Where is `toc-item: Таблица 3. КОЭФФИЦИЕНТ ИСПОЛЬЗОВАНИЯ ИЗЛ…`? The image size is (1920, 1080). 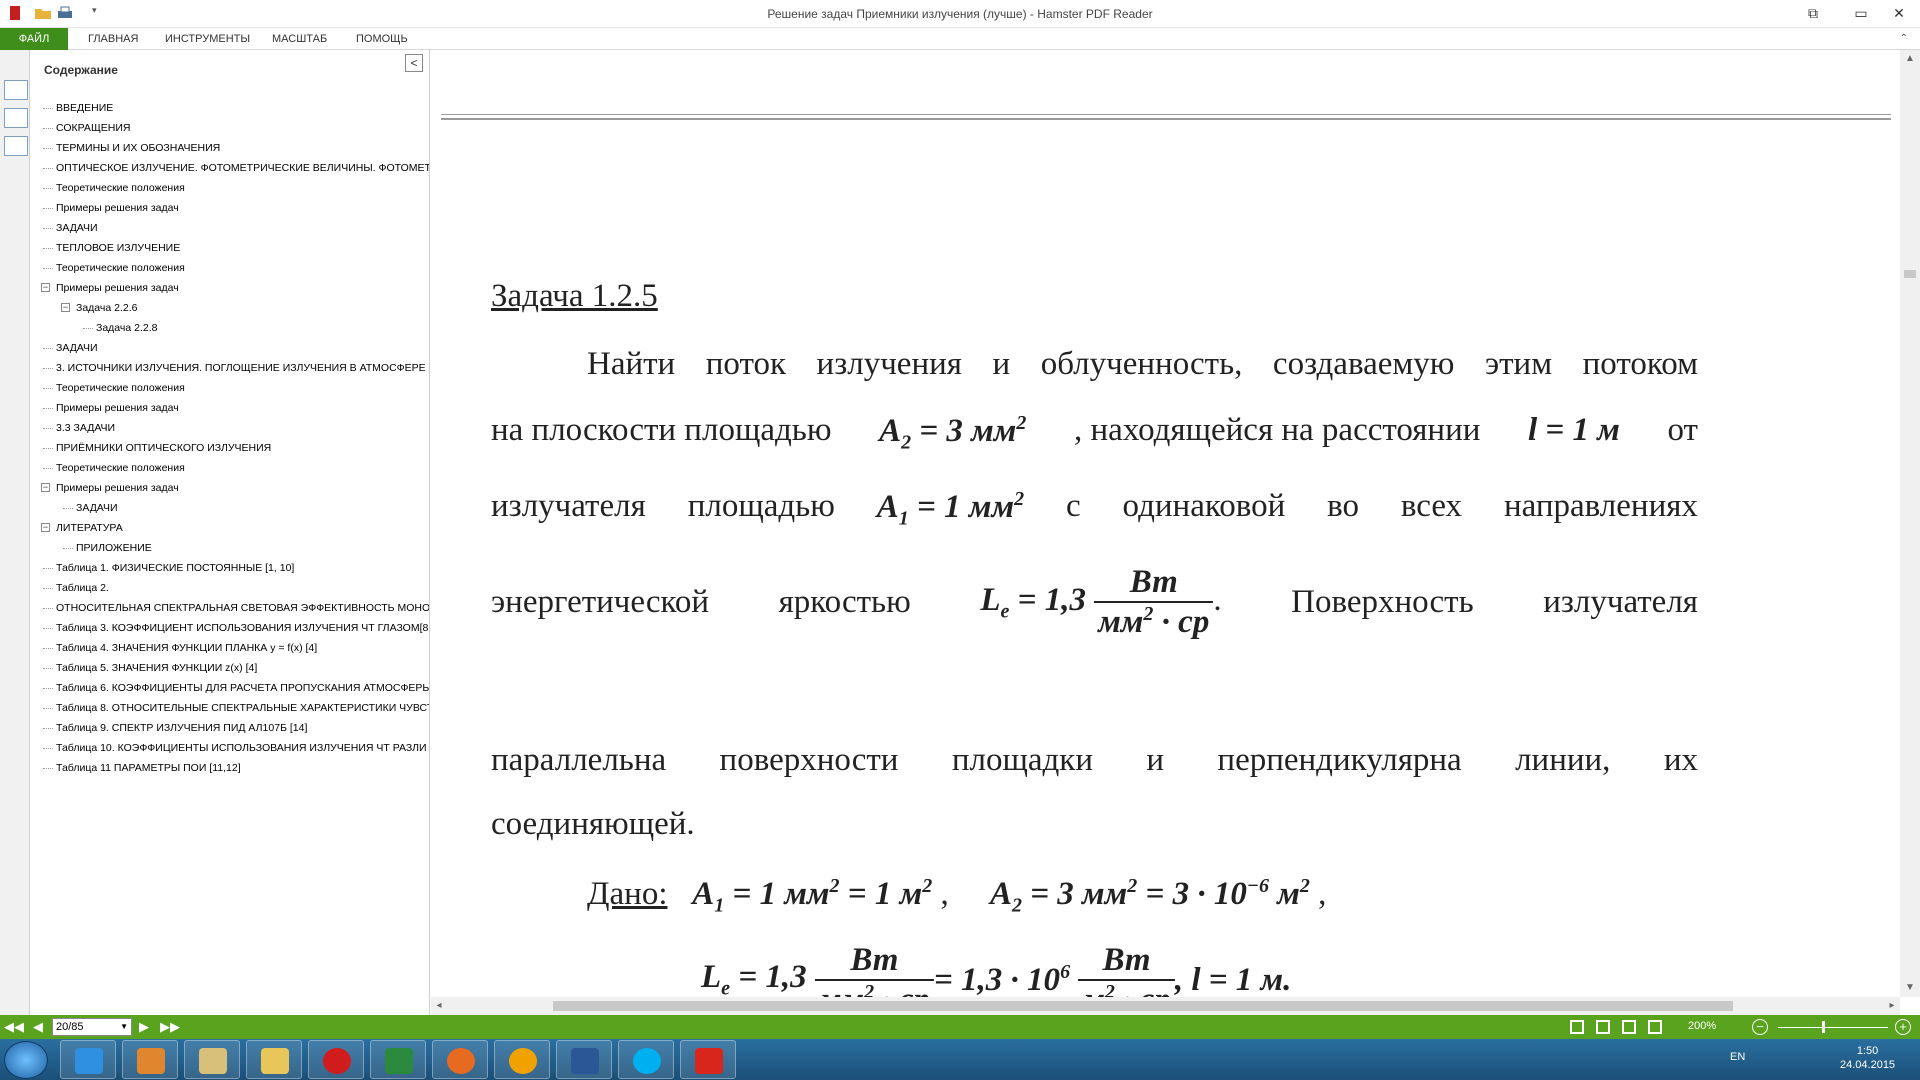 toc-item: Таблица 3. КОЭФФИЦИЕНТ ИСПОЛЬЗОВАНИЯ ИЗЛ… is located at coordinates (229, 628).